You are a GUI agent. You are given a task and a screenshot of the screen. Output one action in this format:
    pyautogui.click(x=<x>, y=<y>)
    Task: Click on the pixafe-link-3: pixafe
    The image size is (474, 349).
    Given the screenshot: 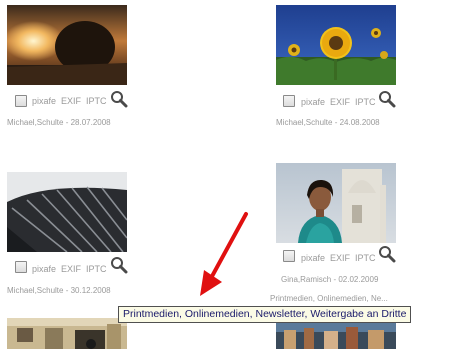 What is the action you would take?
    pyautogui.click(x=44, y=269)
    